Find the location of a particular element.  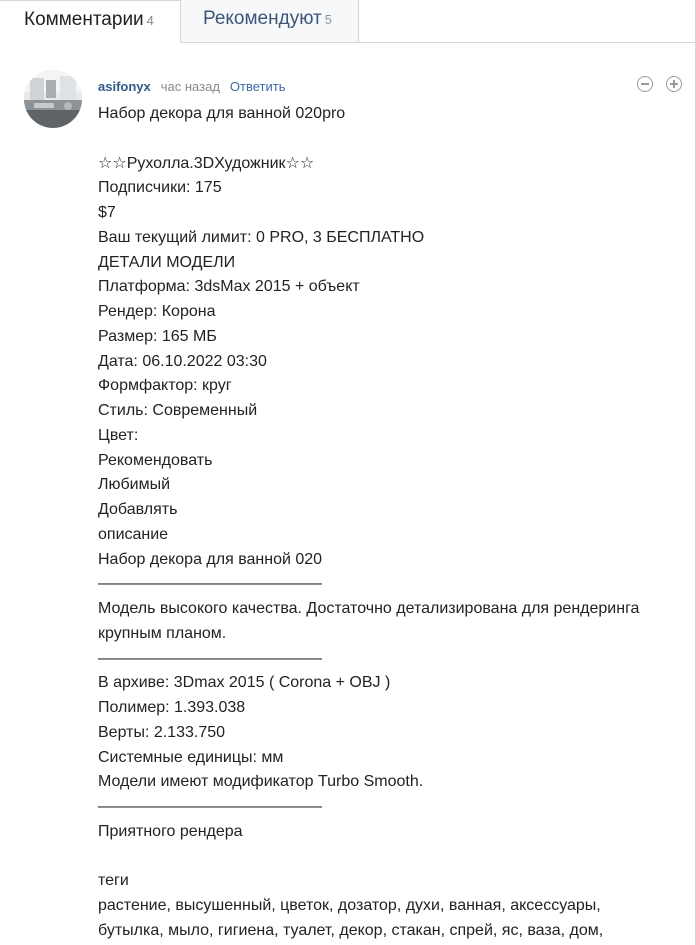

comment-line: Набор декора для ванной 020pro is located at coordinates (222, 113).